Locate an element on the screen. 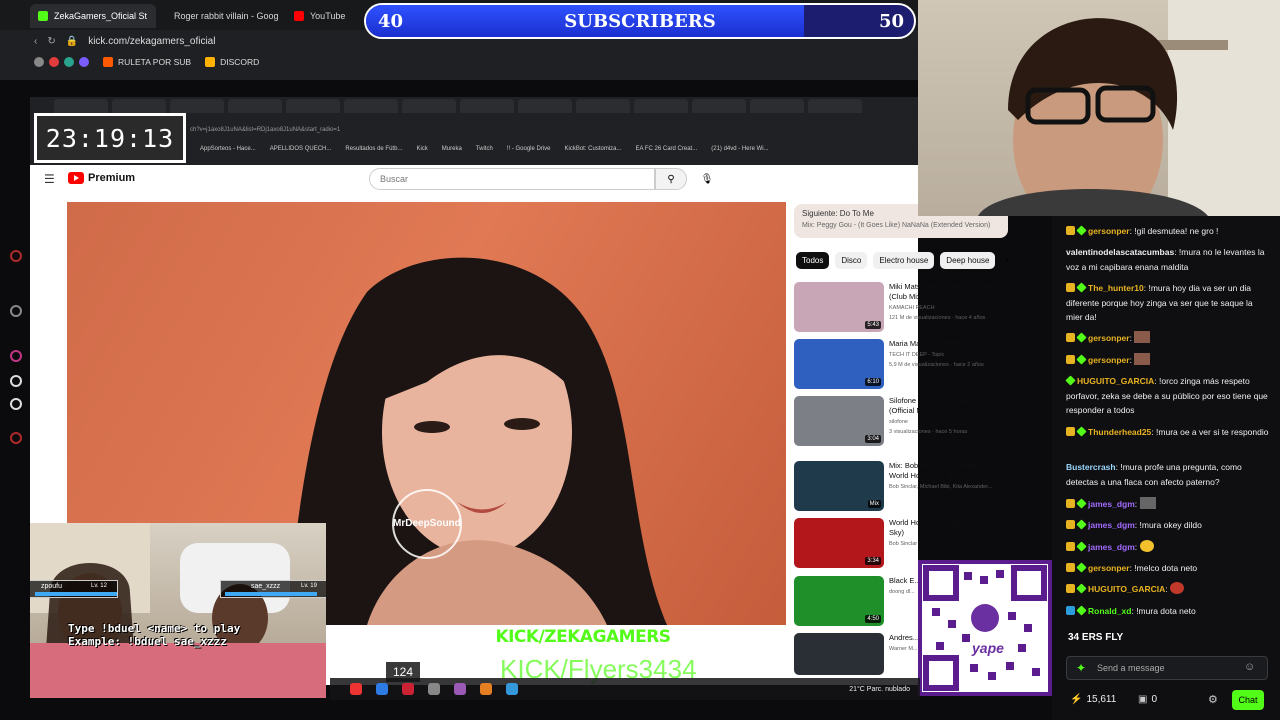 Image resolution: width=1280 pixels, height=720 pixels. search-input: Buscar is located at coordinates (512, 179).